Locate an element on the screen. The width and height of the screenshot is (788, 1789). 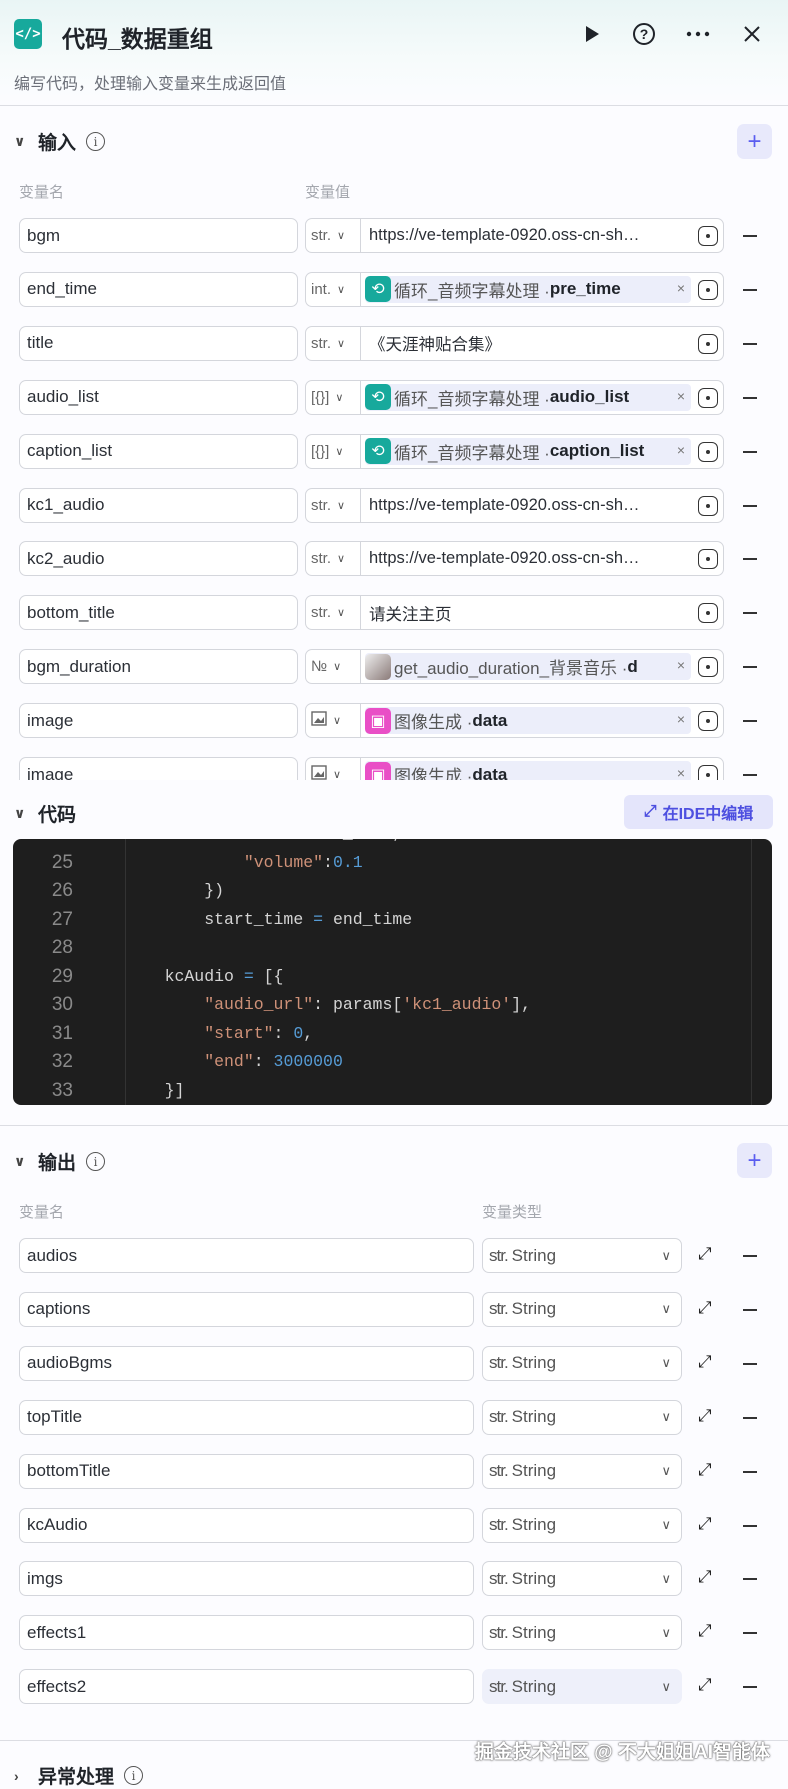
code-section-toggle: ∨ 代码 is located at coordinates (45, 813).